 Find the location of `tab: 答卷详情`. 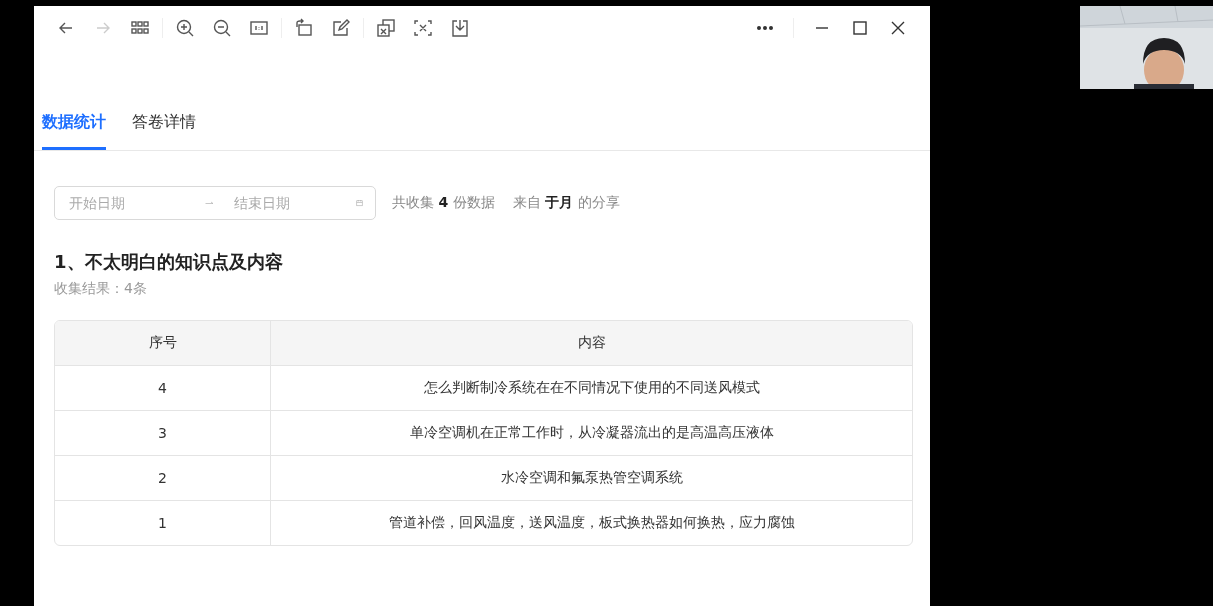

tab: 答卷详情 is located at coordinates (164, 123).